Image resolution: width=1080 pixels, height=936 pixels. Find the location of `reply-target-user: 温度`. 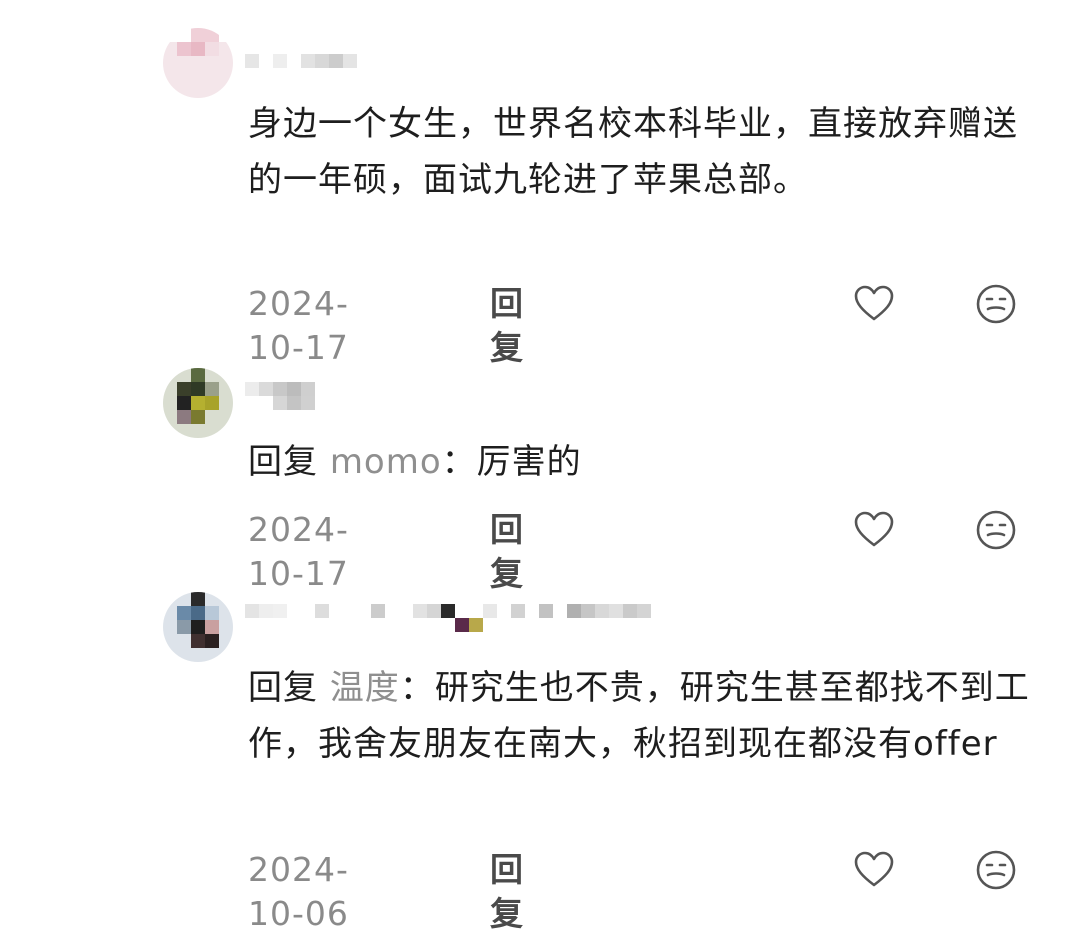

reply-target-user: 温度 is located at coordinates (365, 688).